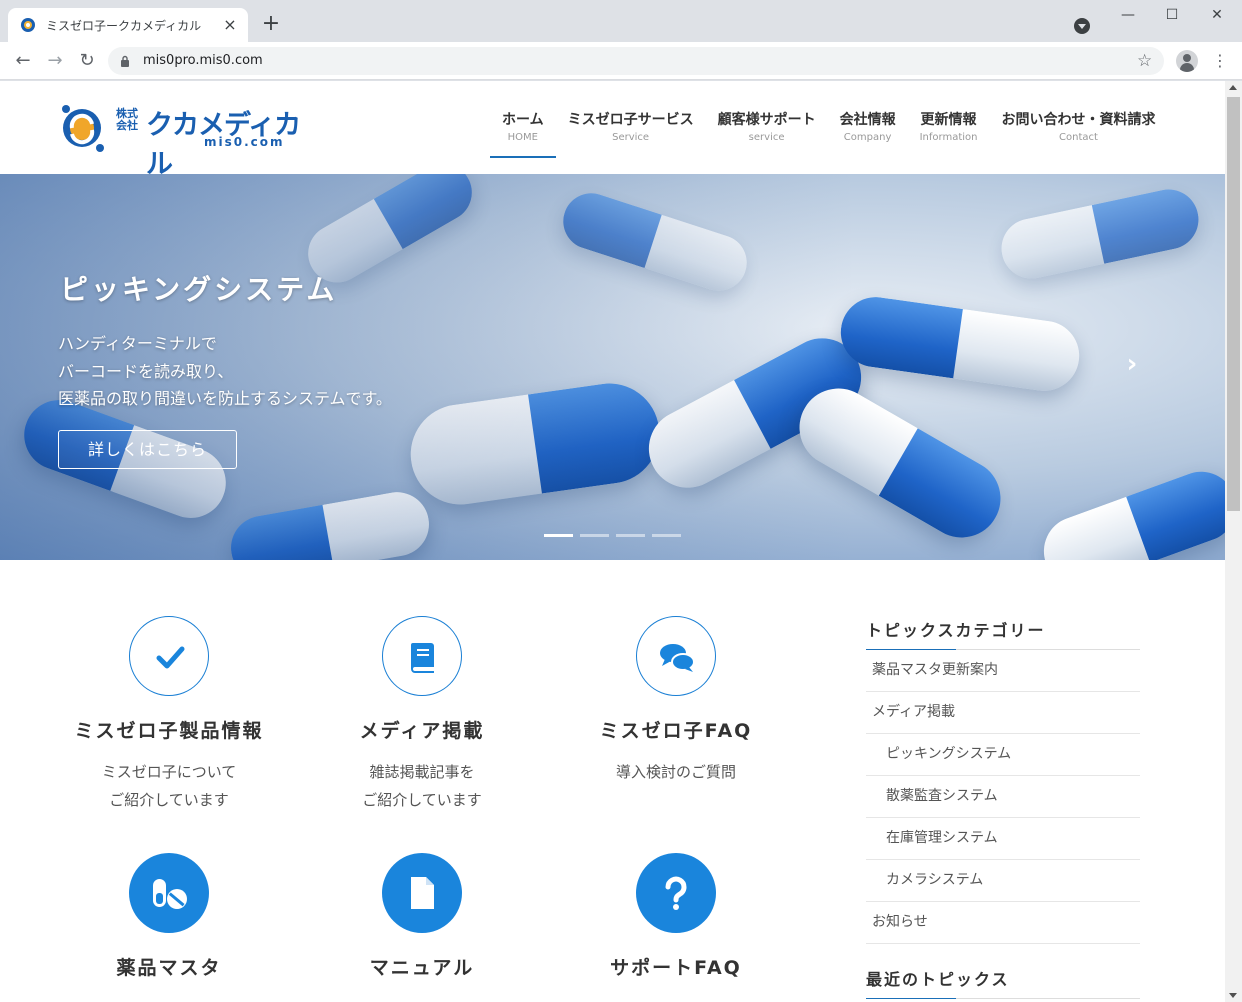  What do you see at coordinates (1233, 541) in the screenshot?
I see `page-scrollbar` at bounding box center [1233, 541].